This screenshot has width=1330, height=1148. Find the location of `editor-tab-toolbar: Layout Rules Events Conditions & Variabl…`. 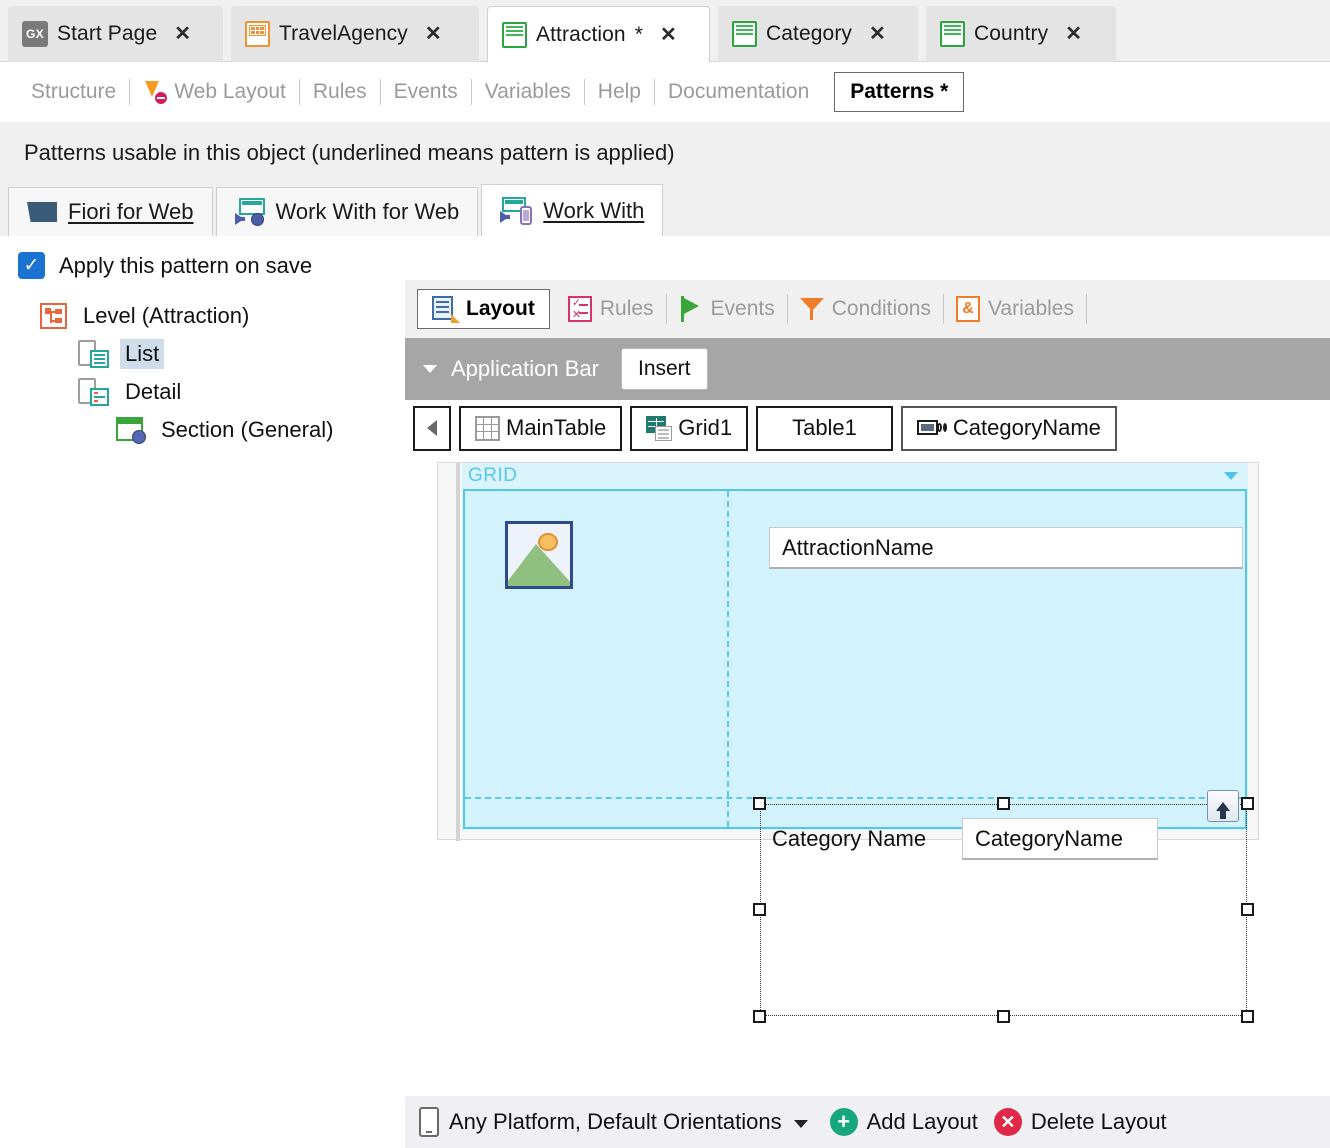

editor-tab-toolbar: Layout Rules Events Conditions & Variabl… is located at coordinates (867, 309).